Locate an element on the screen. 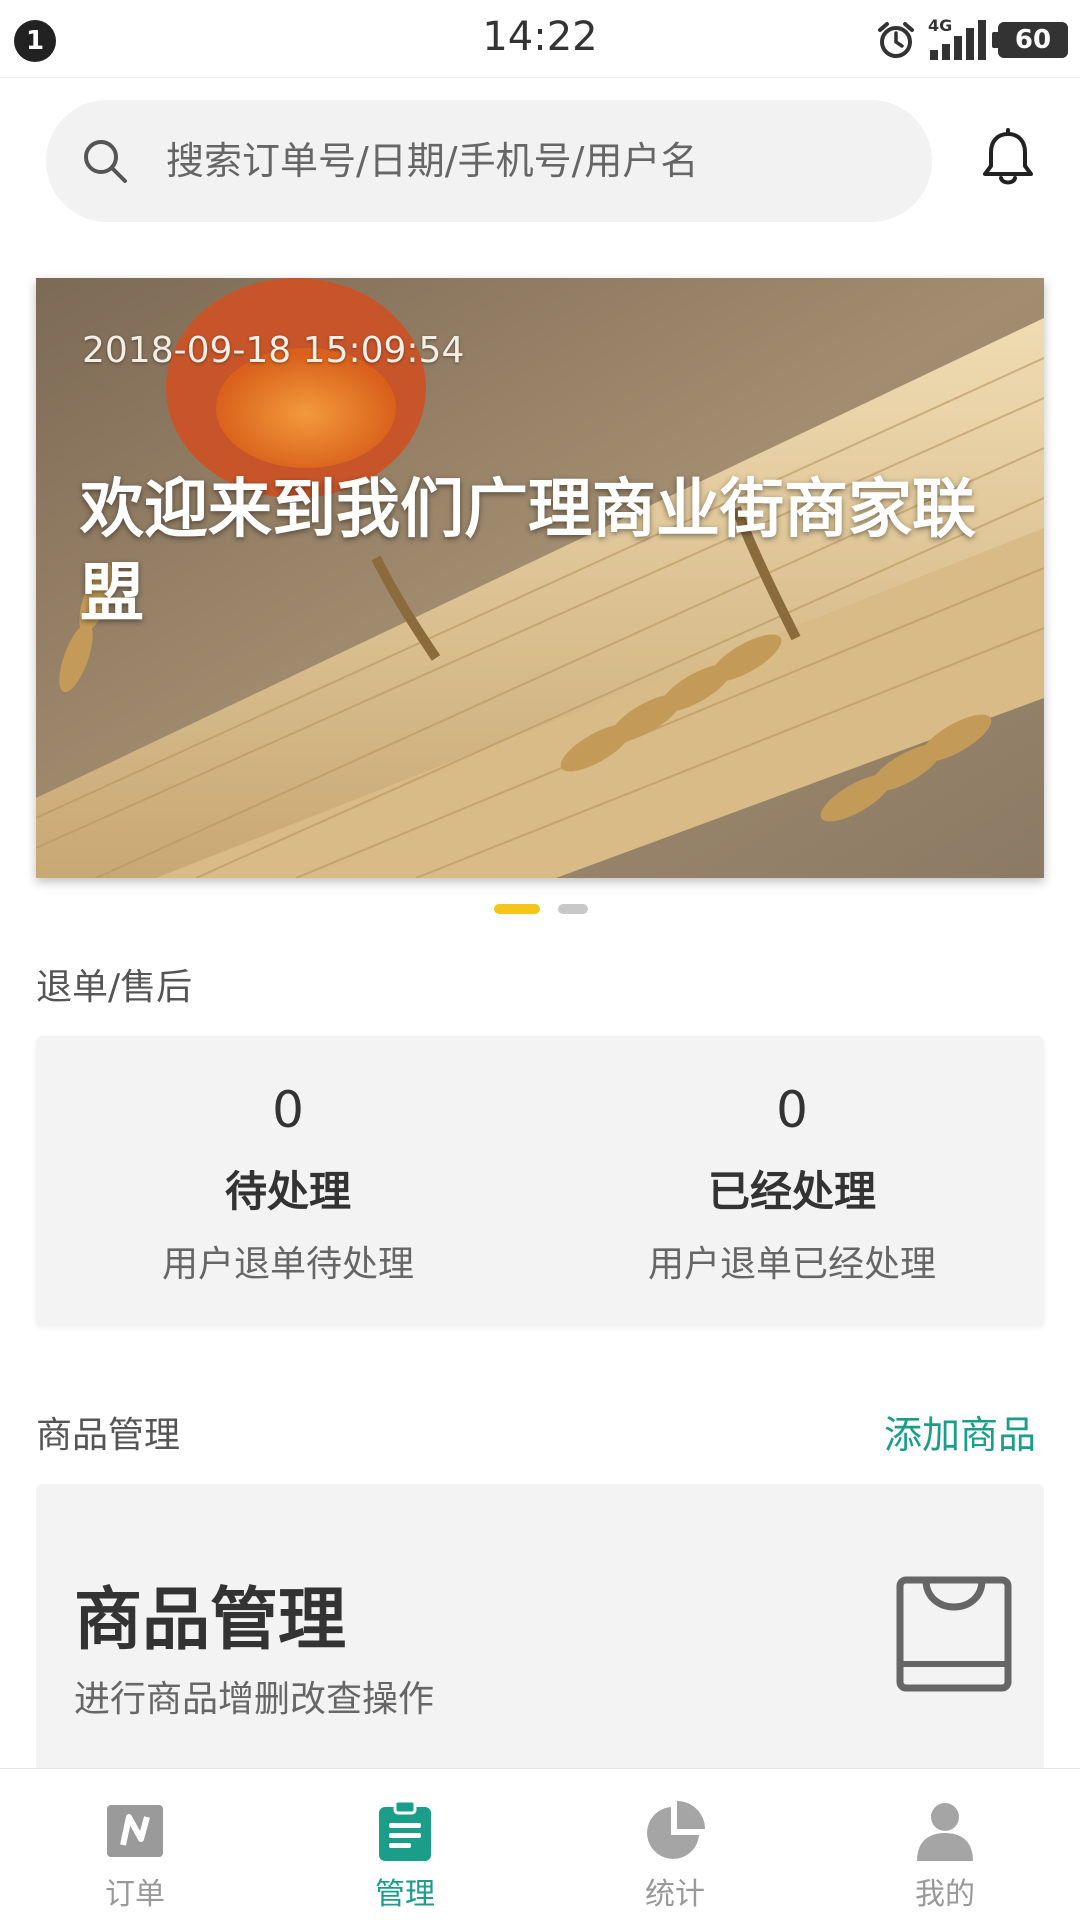 This screenshot has width=1080, height=1920. alarm-clock-icon is located at coordinates (896, 40).